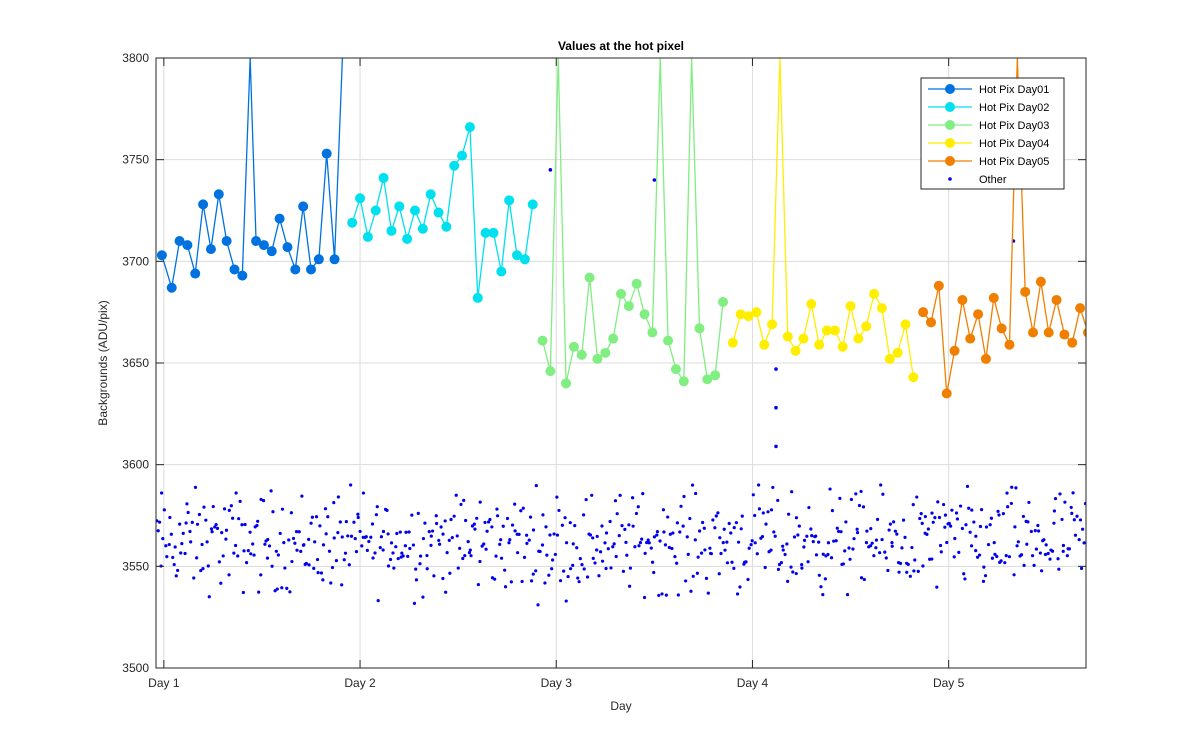  Describe the element at coordinates (135, 566) in the screenshot. I see `y-tick-label: 3550` at that location.